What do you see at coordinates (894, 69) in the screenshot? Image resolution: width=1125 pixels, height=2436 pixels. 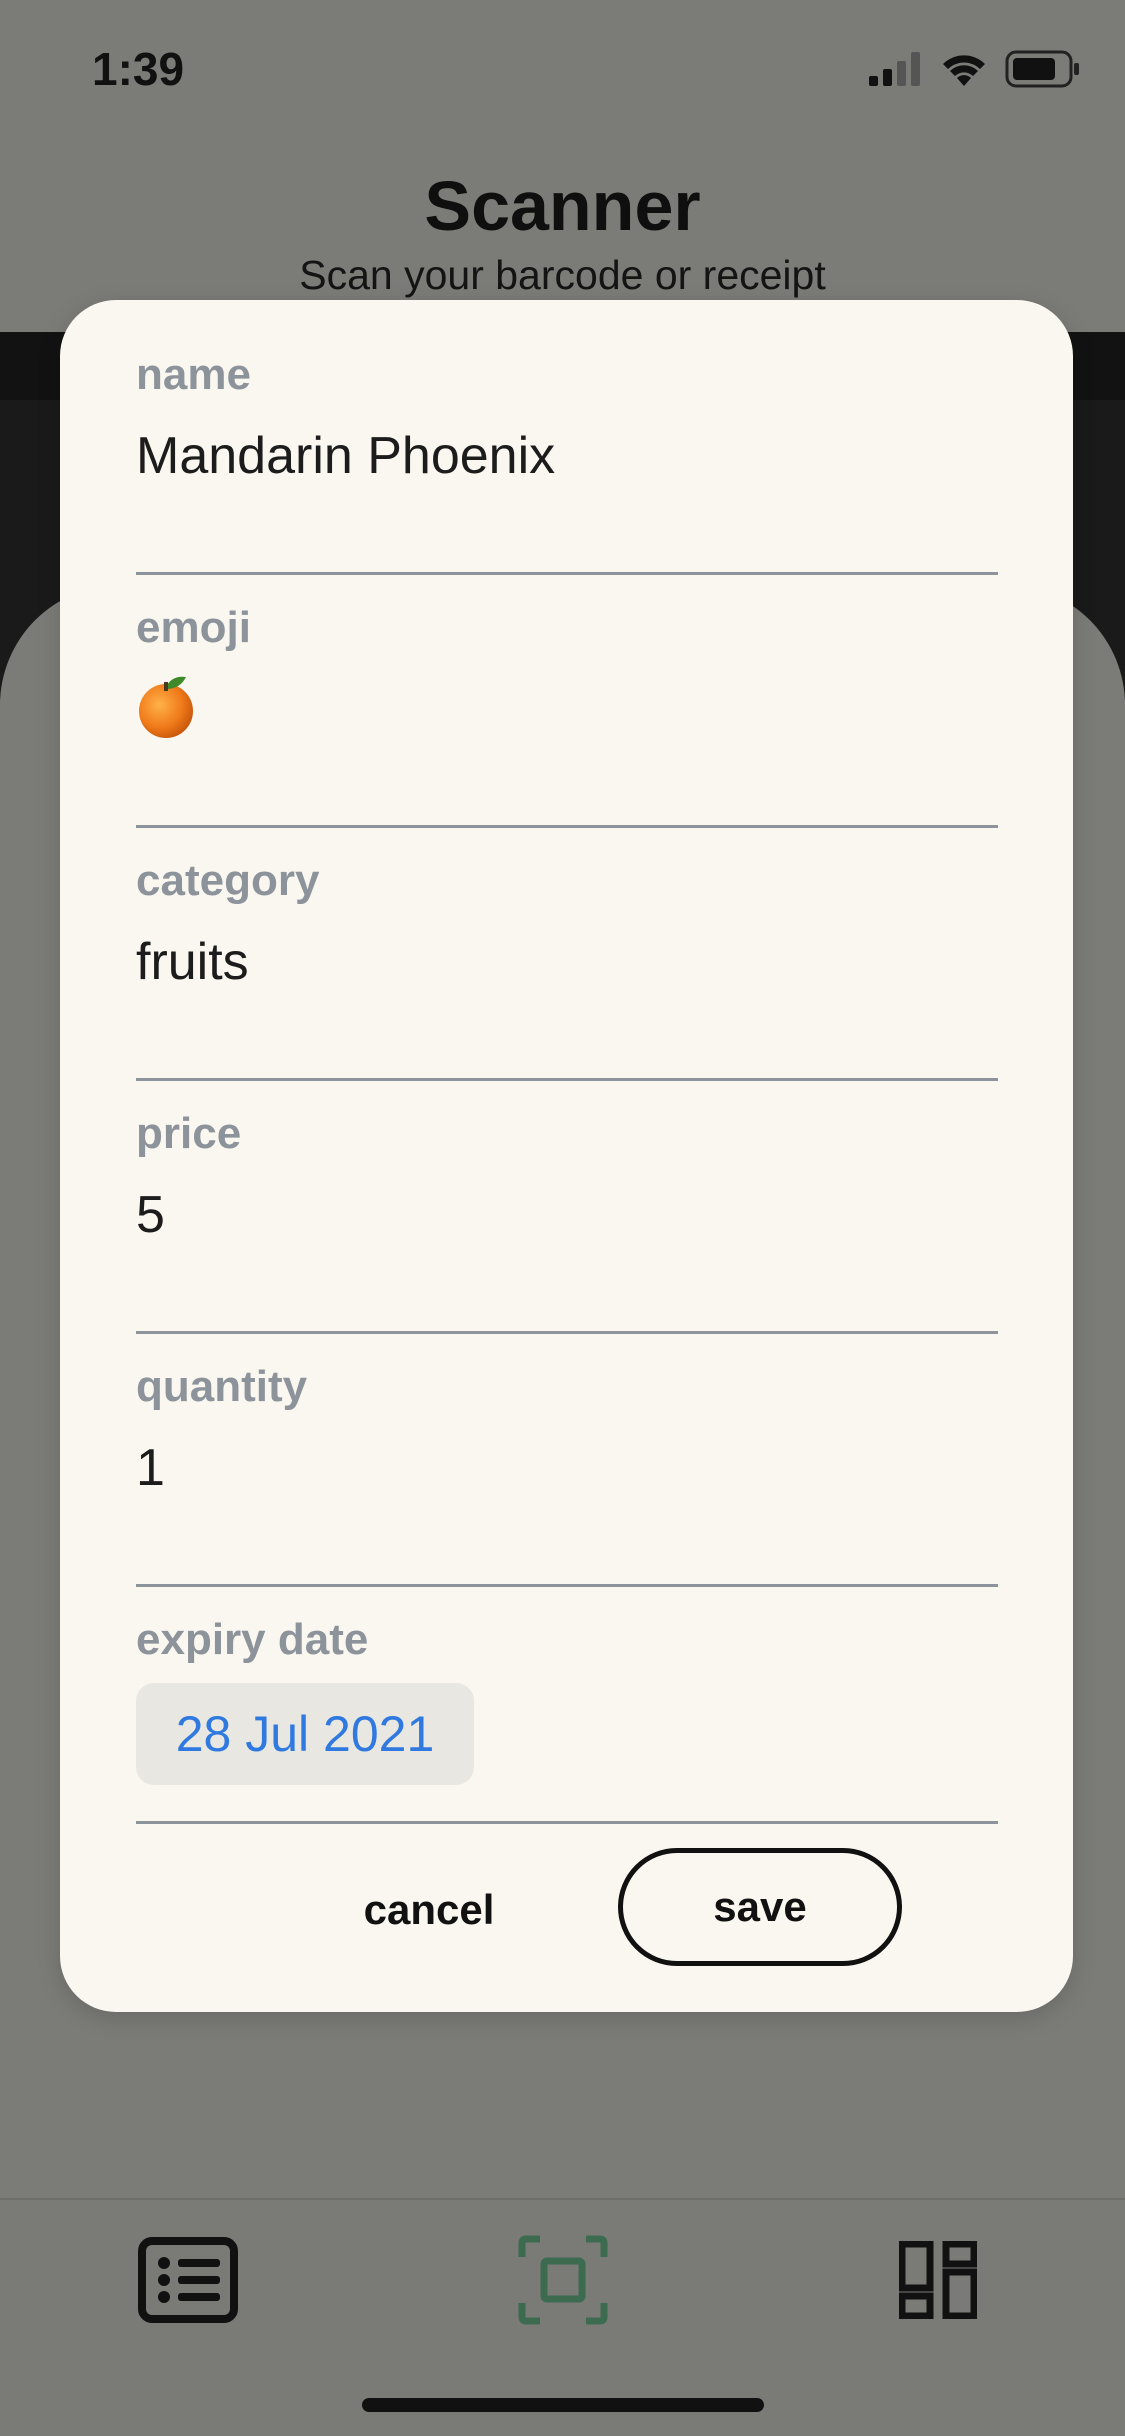 I see `cellular-signal-icon` at bounding box center [894, 69].